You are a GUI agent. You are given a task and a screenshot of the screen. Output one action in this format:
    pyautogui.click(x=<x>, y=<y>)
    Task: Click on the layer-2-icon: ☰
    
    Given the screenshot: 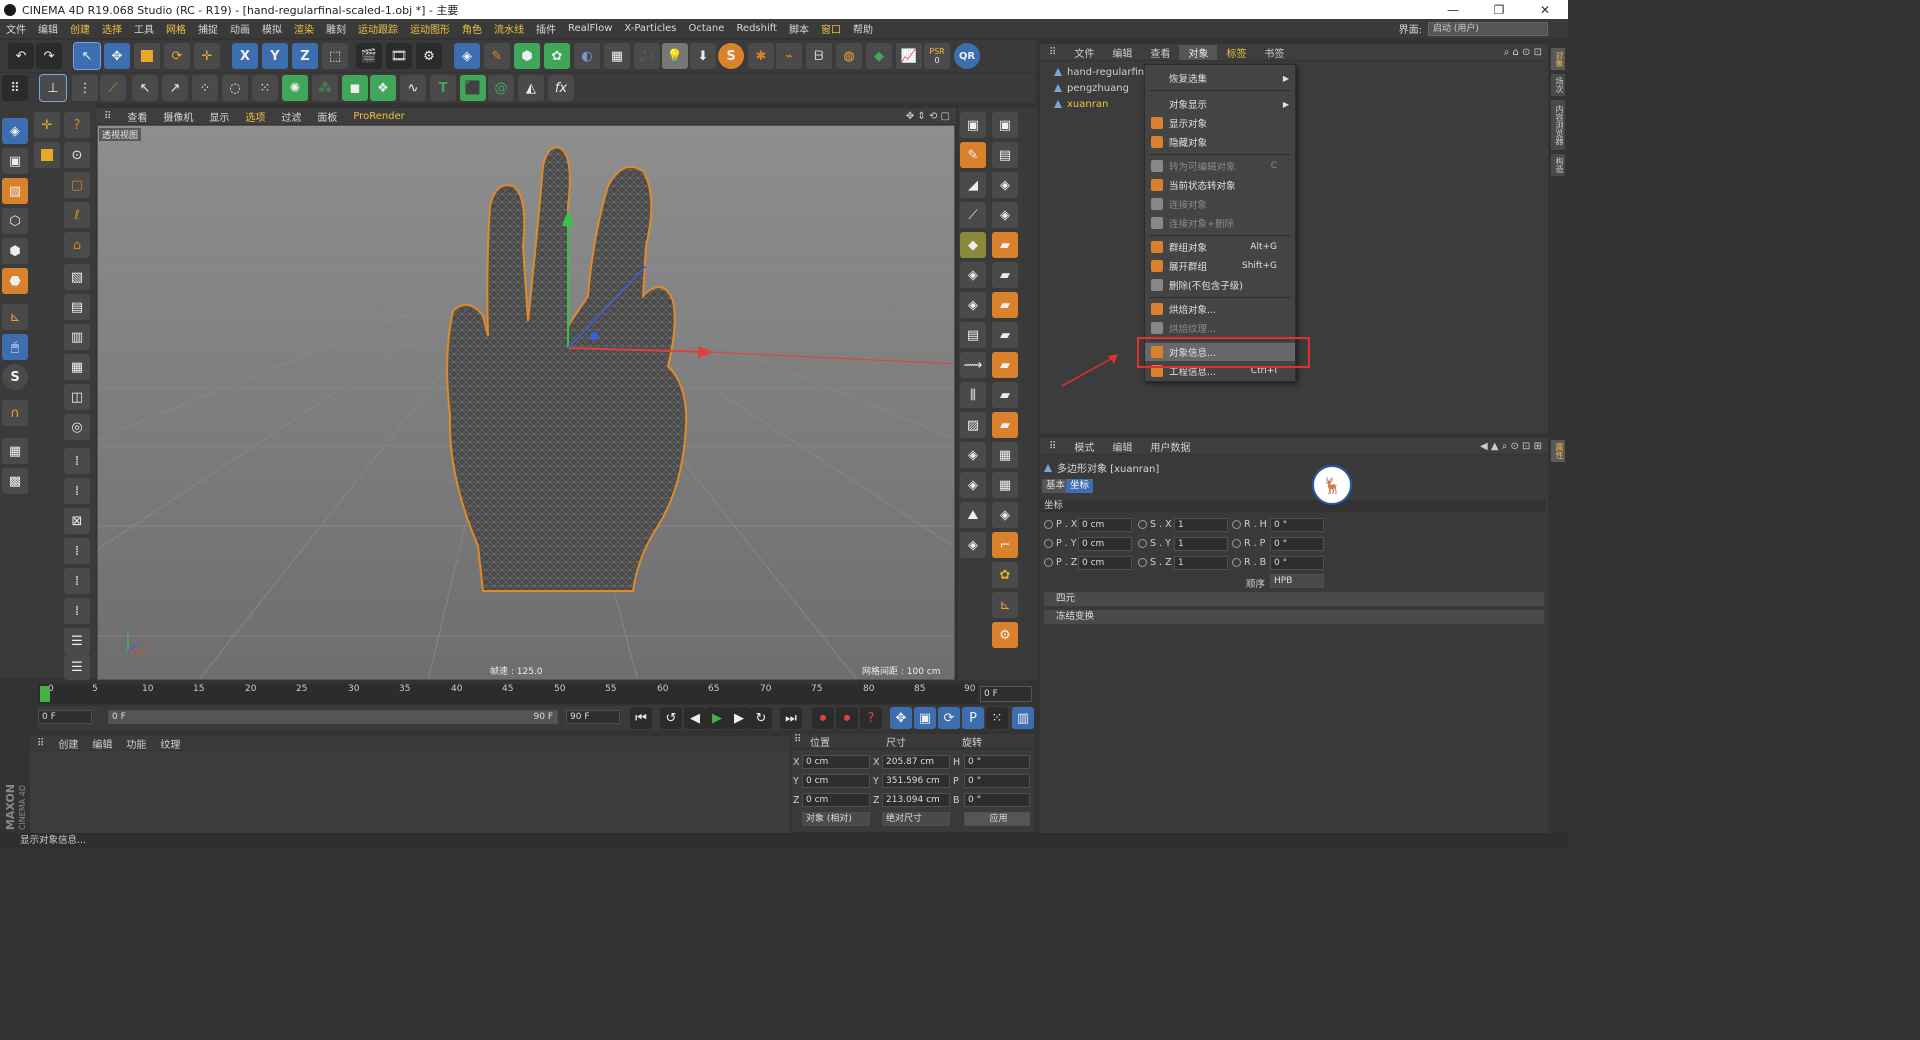 What is the action you would take?
    pyautogui.click(x=77, y=667)
    